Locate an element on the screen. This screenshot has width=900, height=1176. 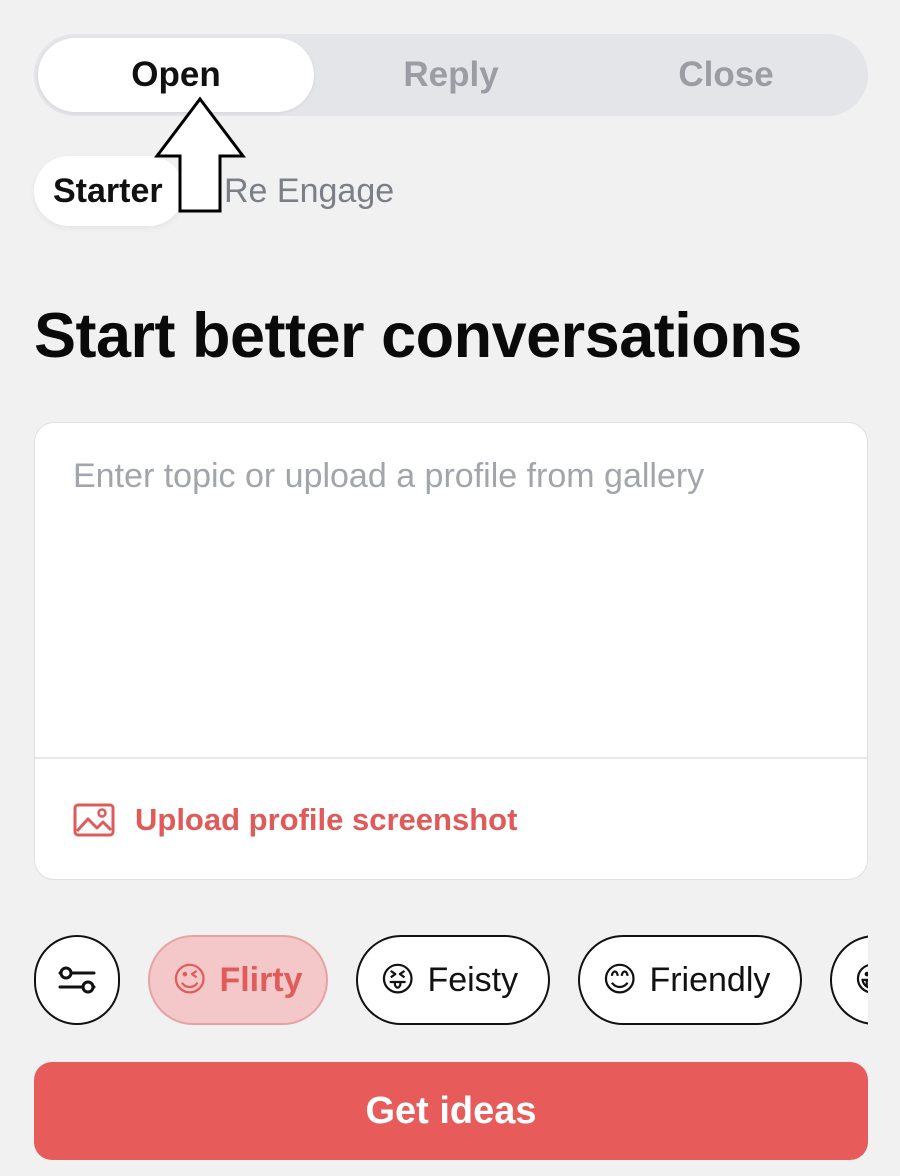
grin-emoji-icon: 😀 is located at coordinates (861, 980).